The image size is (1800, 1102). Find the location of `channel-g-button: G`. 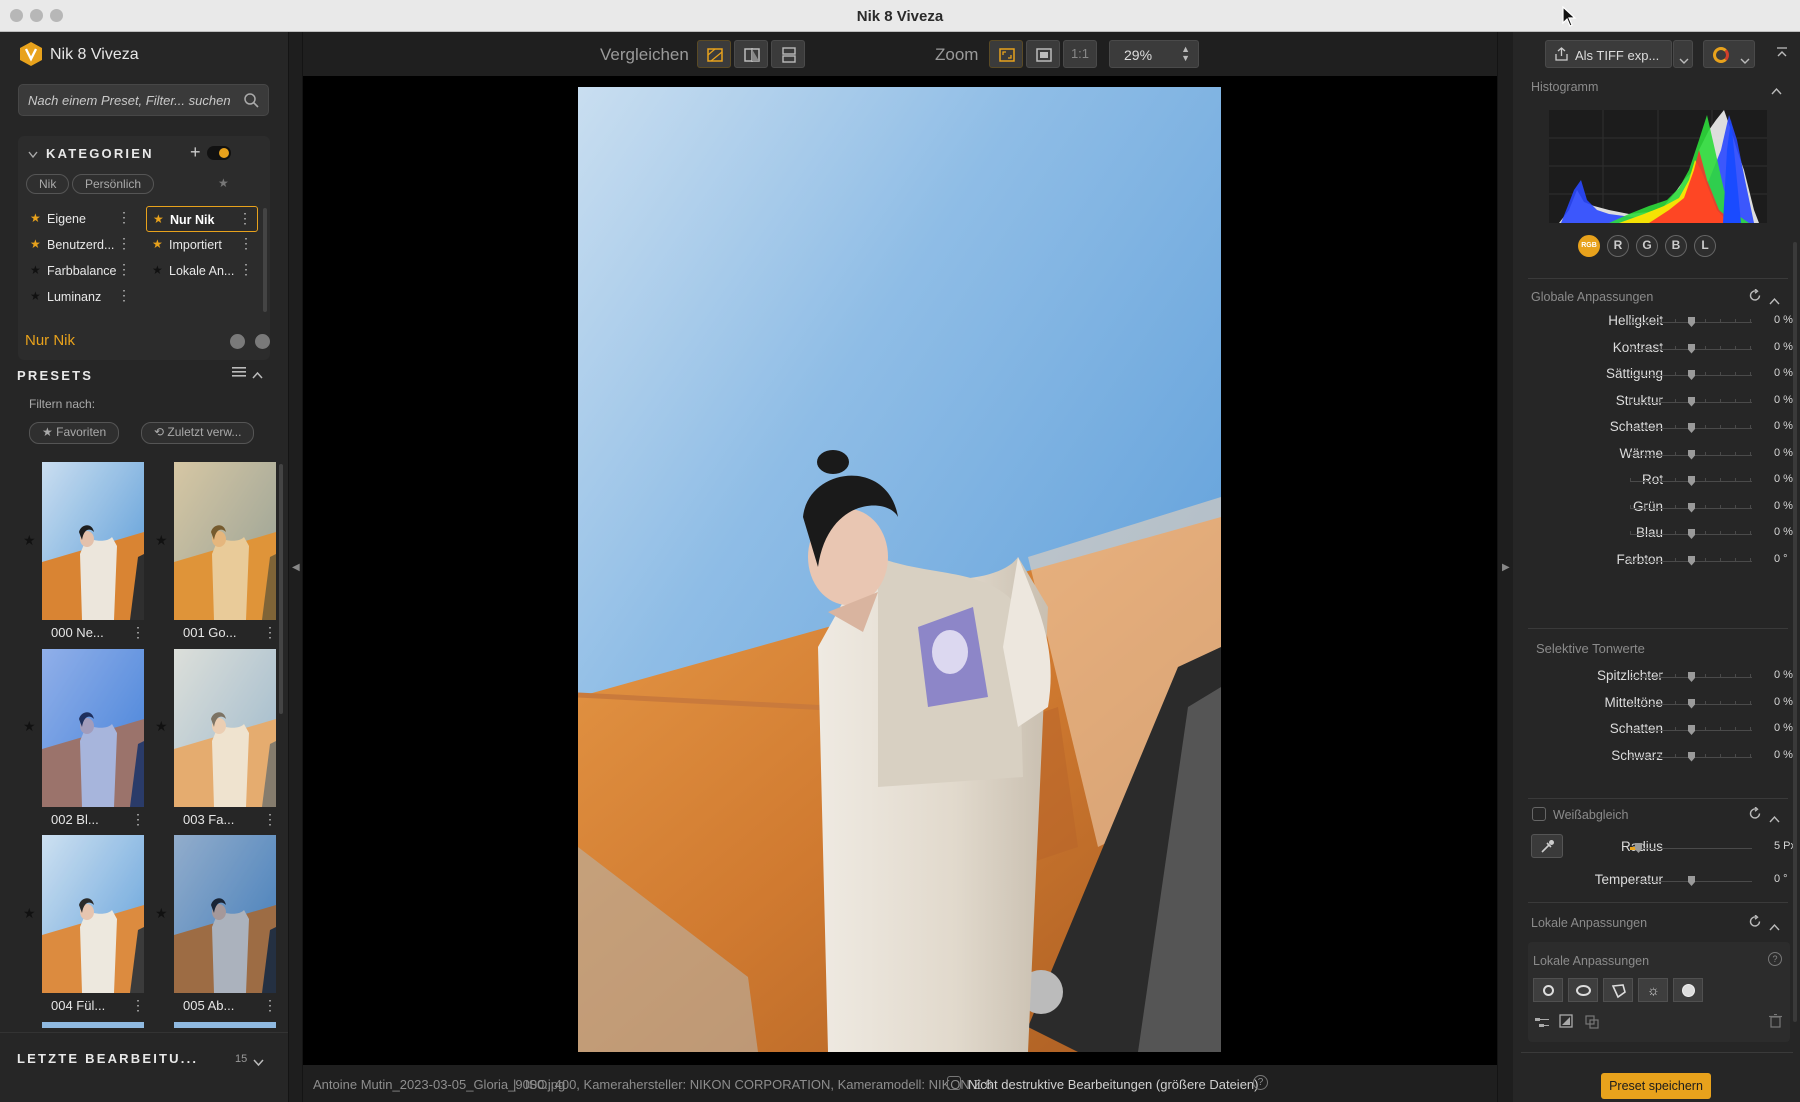

channel-g-button: G is located at coordinates (1647, 246).